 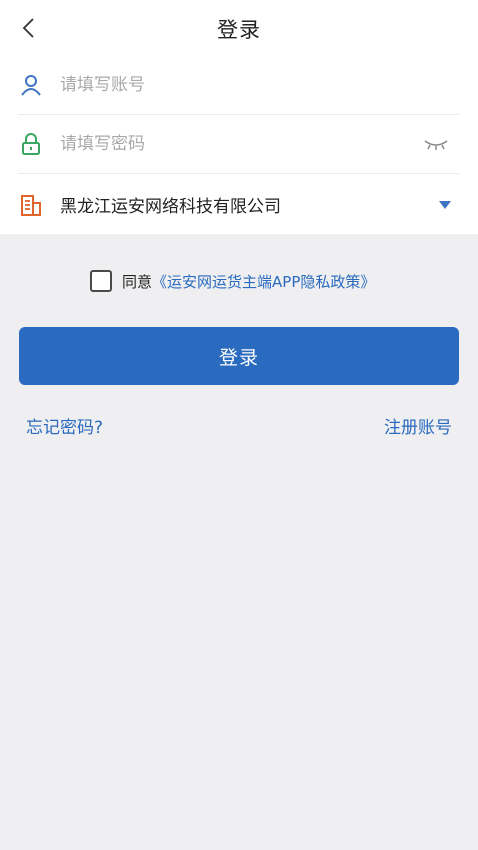 What do you see at coordinates (101, 281) in the screenshot?
I see `agreement-checkbox` at bounding box center [101, 281].